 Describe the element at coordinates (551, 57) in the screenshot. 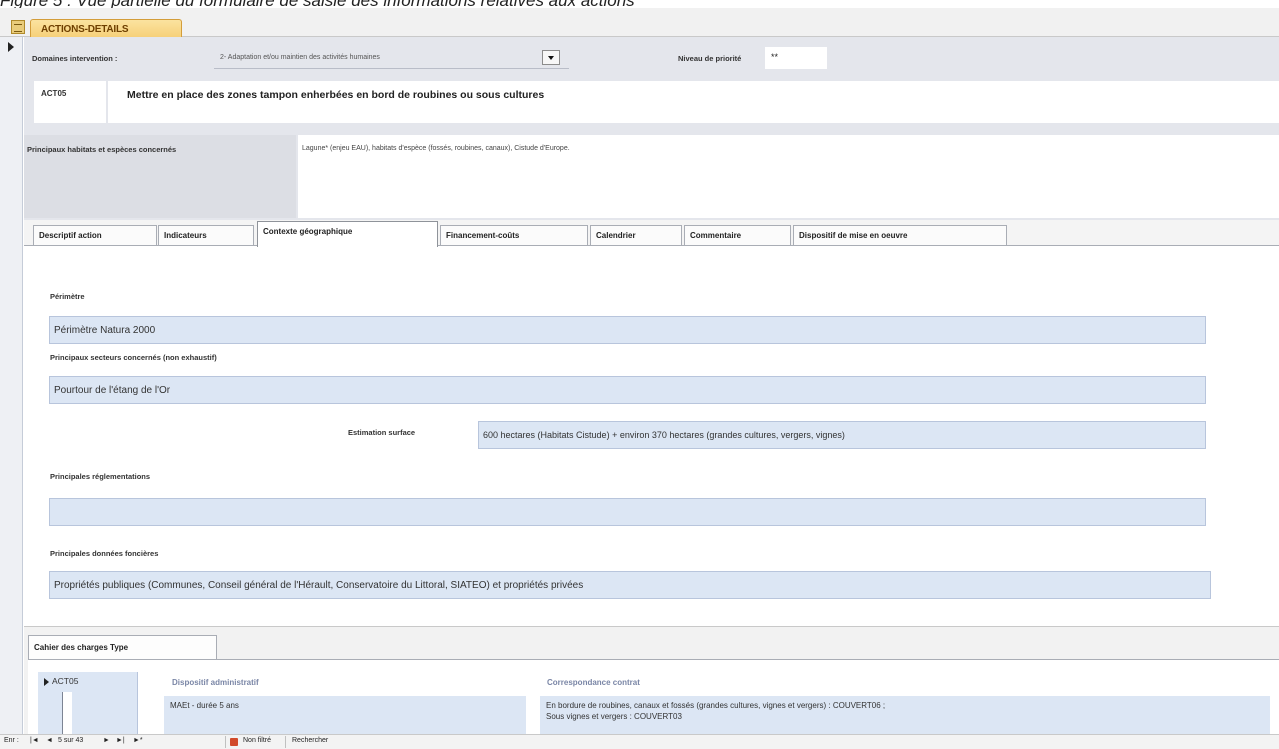

I see `domain-dropdown-button` at that location.